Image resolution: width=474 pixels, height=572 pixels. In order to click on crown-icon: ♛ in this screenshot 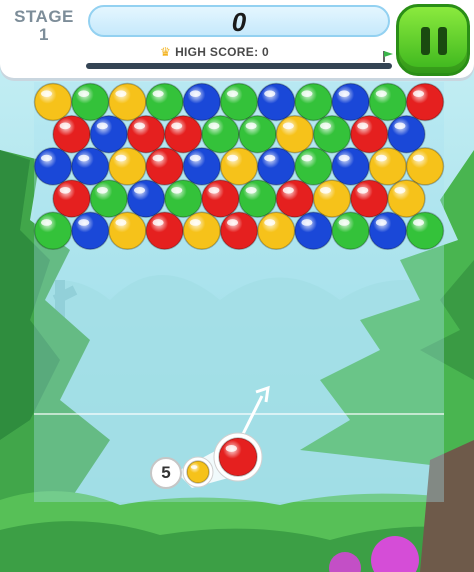, I will do `click(166, 52)`.